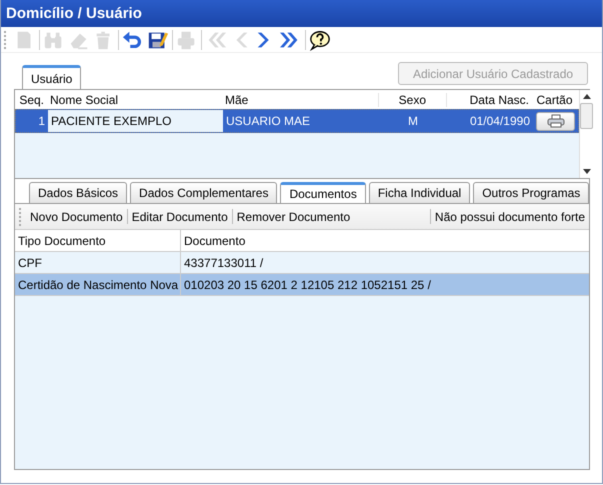 This screenshot has width=603, height=485. I want to click on scroll-up-arrow-icon, so click(586, 96).